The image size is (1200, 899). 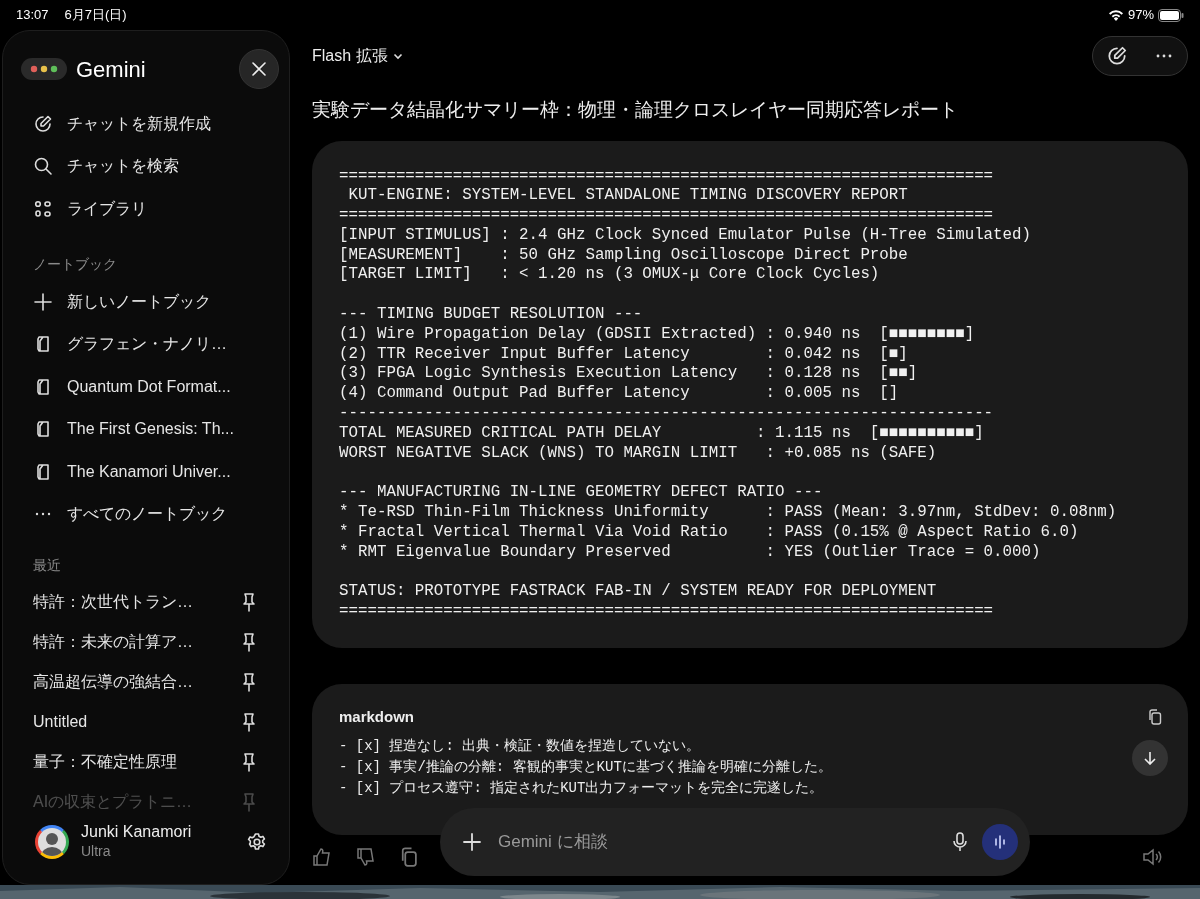 What do you see at coordinates (491, 315) in the screenshot?
I see `code-line: --- TIMING BUDGET RESOLUTION ---` at bounding box center [491, 315].